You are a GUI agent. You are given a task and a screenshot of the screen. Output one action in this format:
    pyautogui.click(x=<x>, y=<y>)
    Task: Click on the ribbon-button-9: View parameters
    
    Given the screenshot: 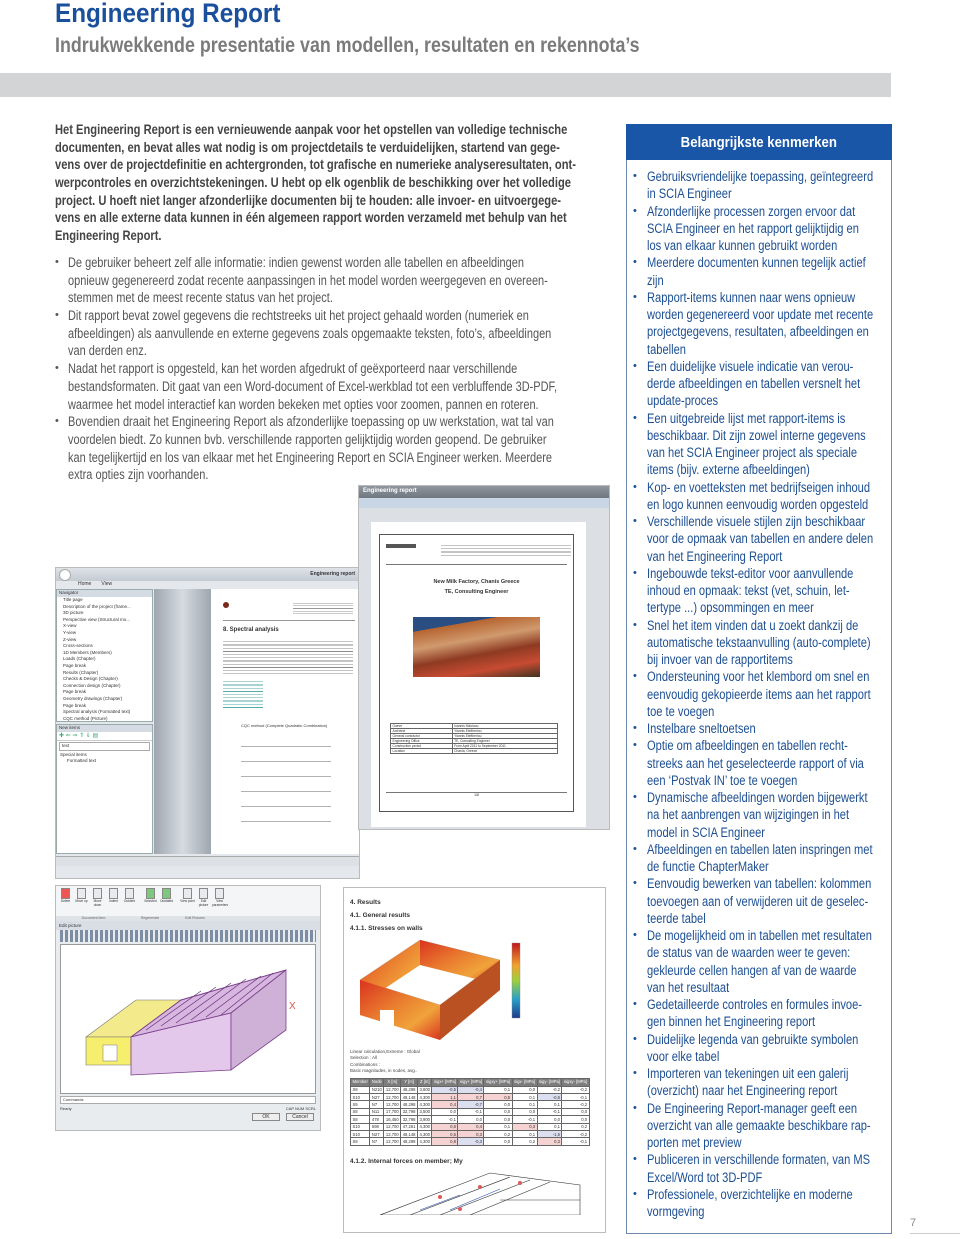 What is the action you would take?
    pyautogui.click(x=220, y=901)
    